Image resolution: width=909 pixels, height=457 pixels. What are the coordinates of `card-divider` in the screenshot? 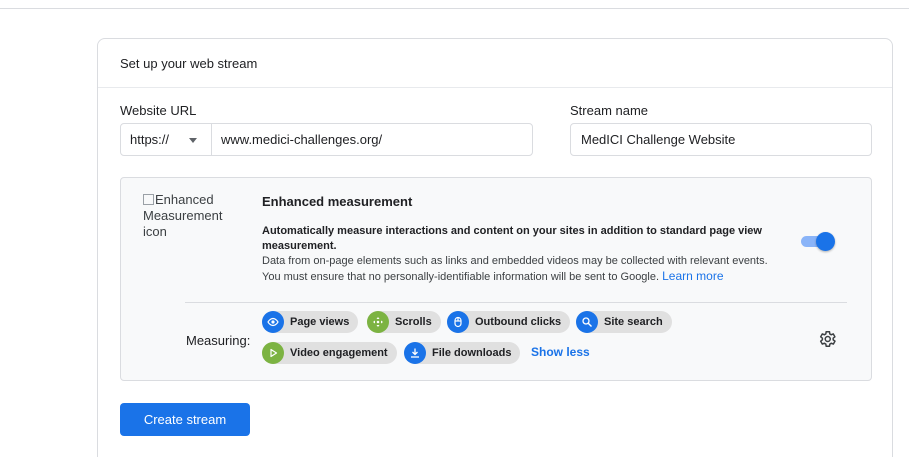 It's located at (495, 87).